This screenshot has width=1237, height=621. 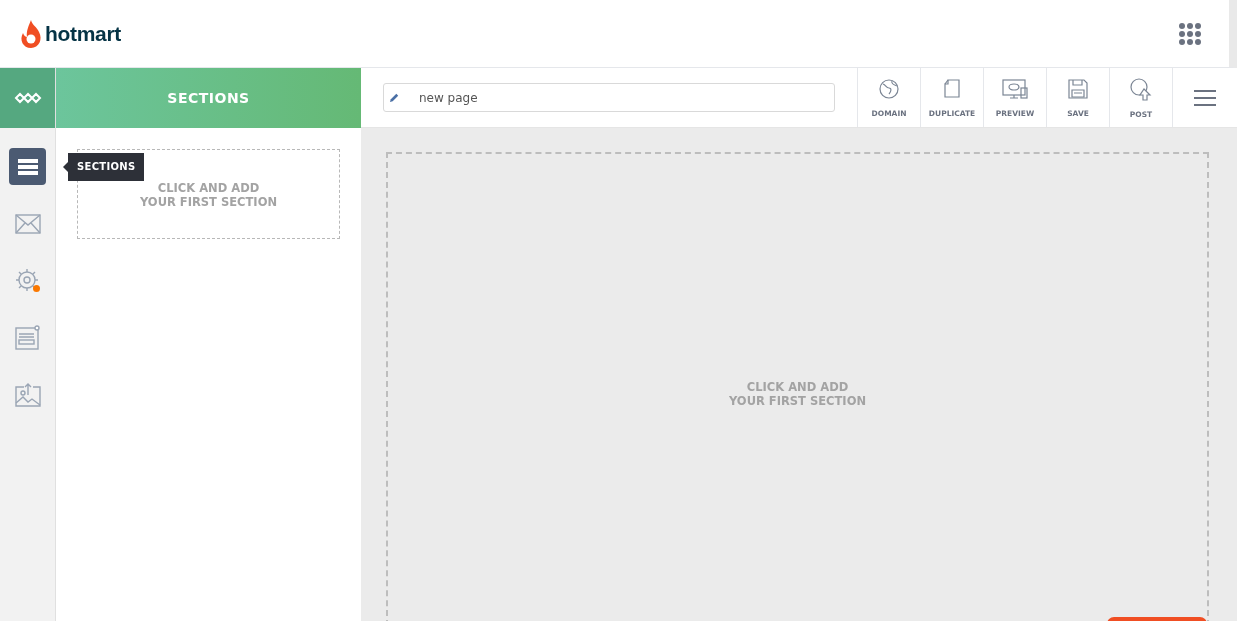 I want to click on tooltip-pointer, so click(x=65, y=167).